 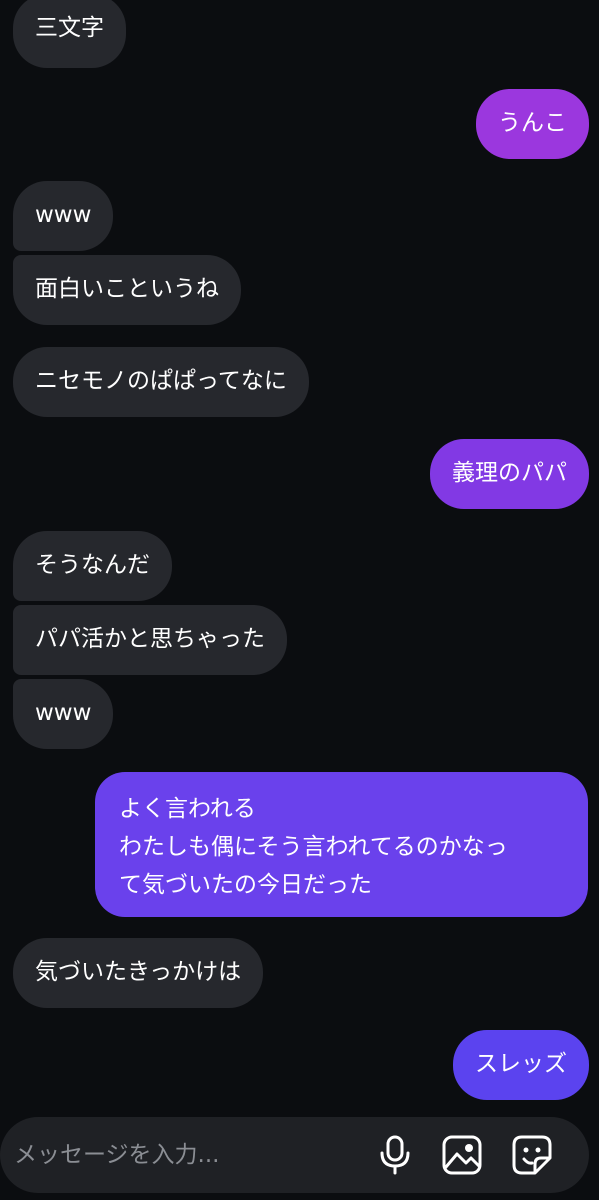 I want to click on message-bubble-outgoing: よく言われる わたしも偶にそう言われてるのかなっ て気づいたの今日だった, so click(x=341, y=844).